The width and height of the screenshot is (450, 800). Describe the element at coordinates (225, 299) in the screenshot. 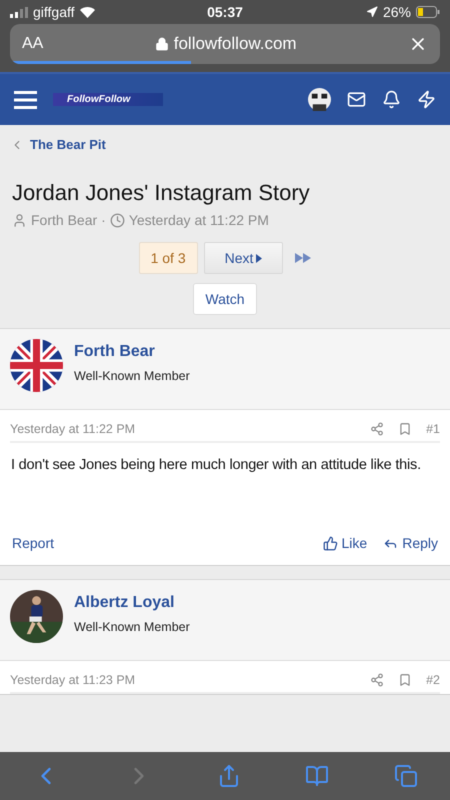

I see `watch-button: Watch` at that location.